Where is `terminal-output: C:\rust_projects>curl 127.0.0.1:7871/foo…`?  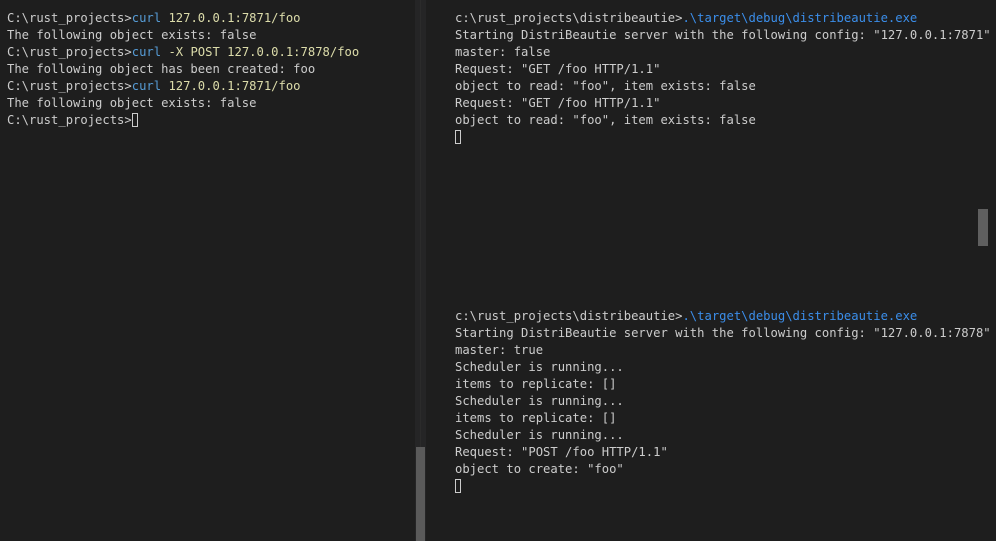 terminal-output: C:\rust_projects>curl 127.0.0.1:7871/foo… is located at coordinates (211, 69).